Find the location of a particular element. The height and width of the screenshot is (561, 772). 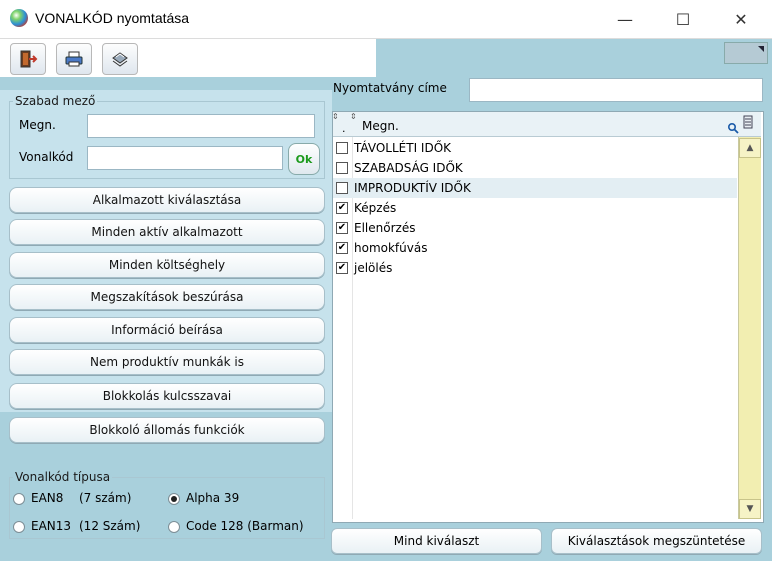

vertical-scrollbar is located at coordinates (749, 328).